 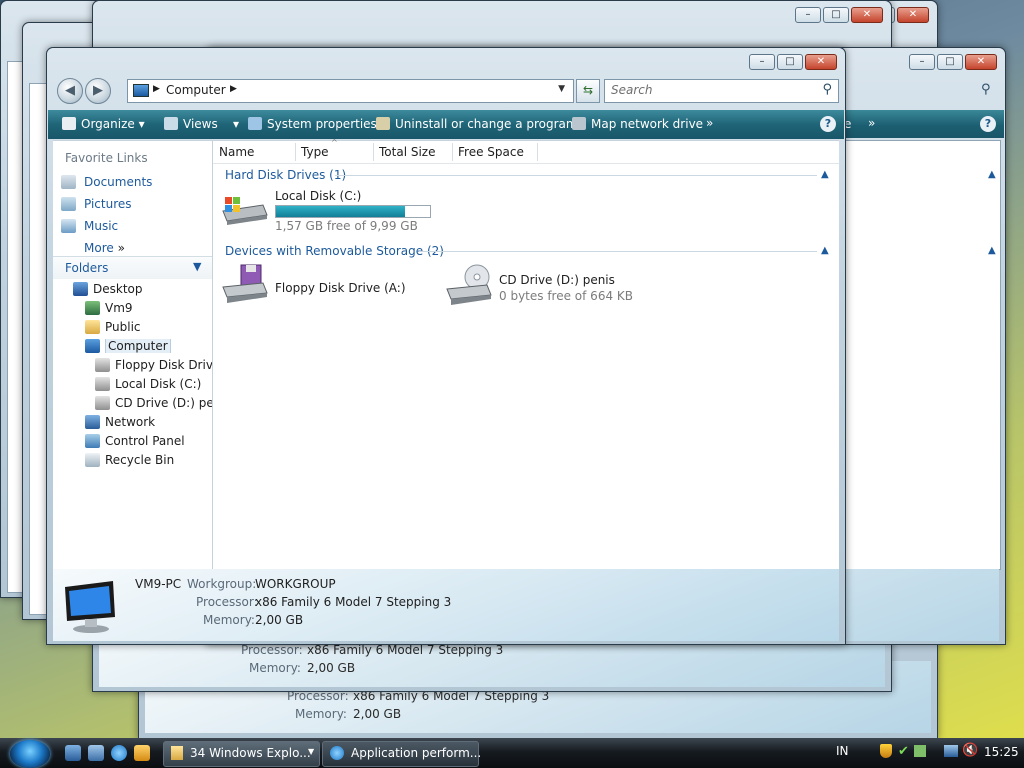 I want to click on taskbar-explorer-group: 34 Windows Explo... ▼, so click(x=241, y=754).